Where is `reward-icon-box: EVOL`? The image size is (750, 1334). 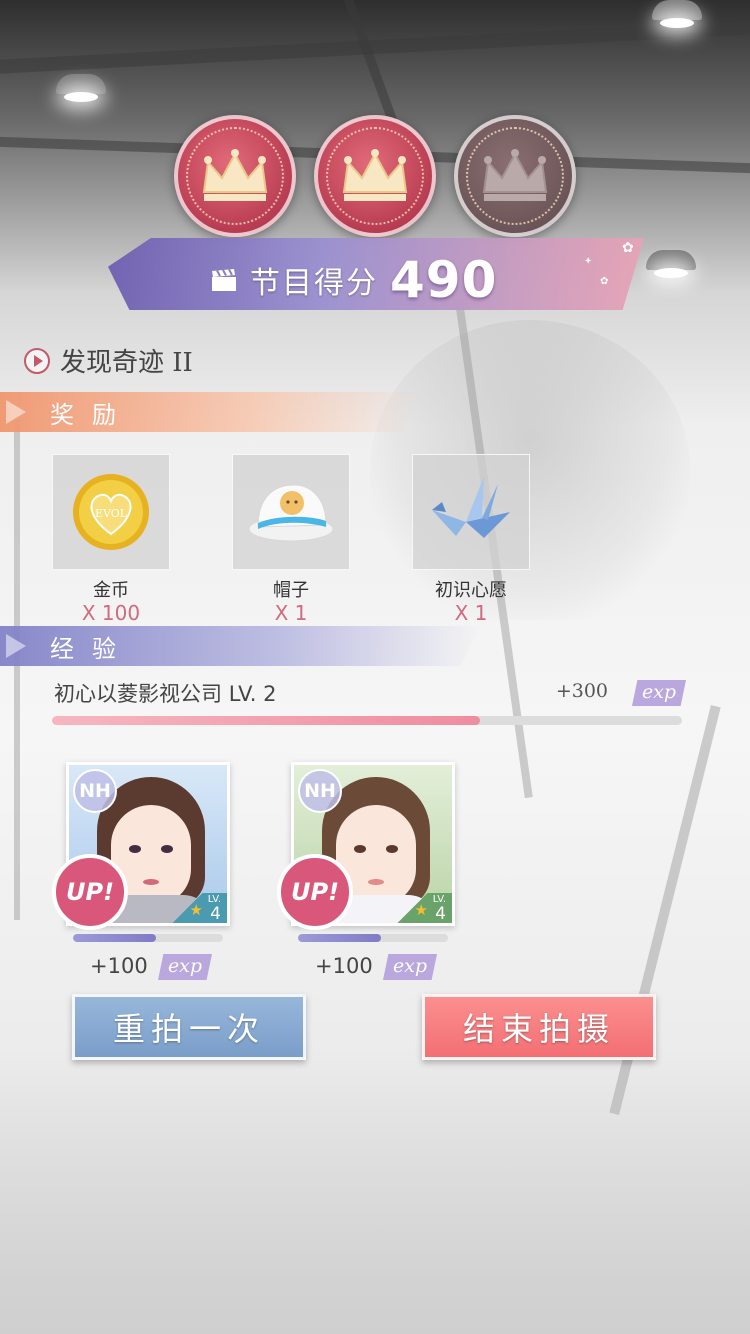 reward-icon-box: EVOL is located at coordinates (111, 512).